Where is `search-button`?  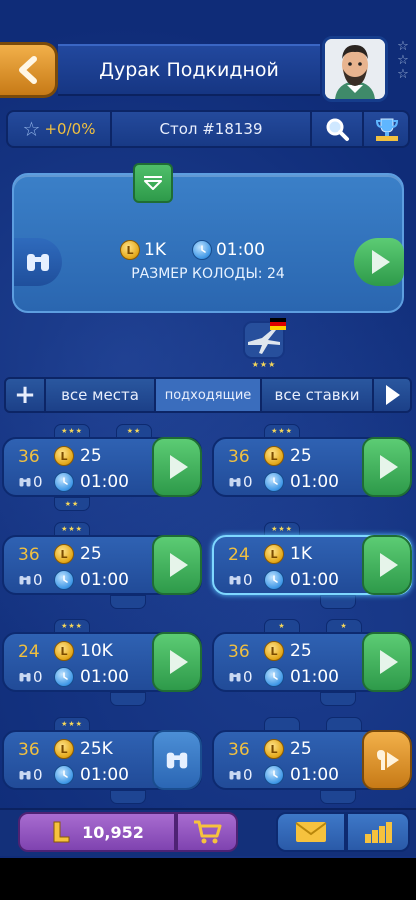
search-button is located at coordinates (338, 129).